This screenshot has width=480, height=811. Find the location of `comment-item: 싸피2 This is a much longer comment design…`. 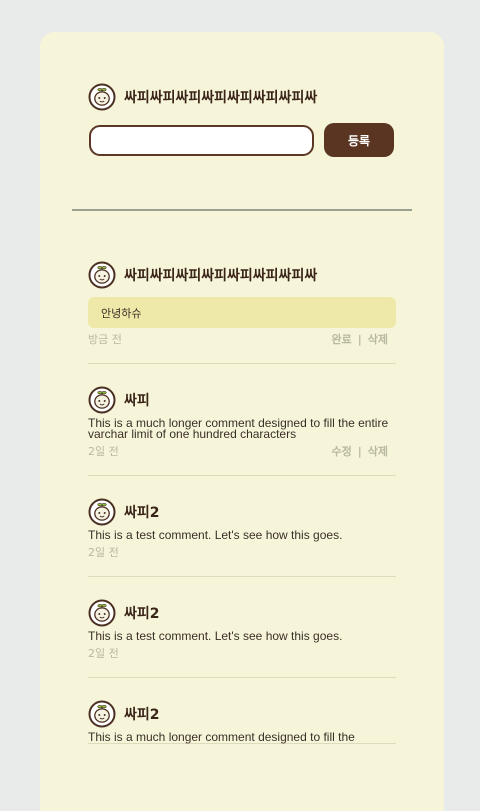

comment-item: 싸피2 This is a much longer comment design… is located at coordinates (242, 722).